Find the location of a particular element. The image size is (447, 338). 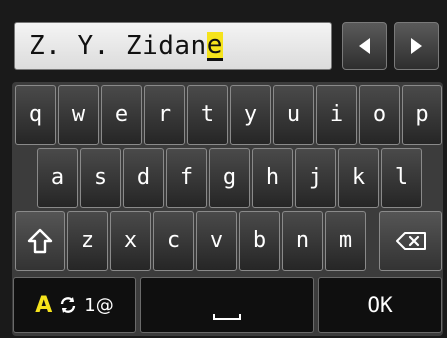

mode-next-label: 1@ is located at coordinates (99, 305).